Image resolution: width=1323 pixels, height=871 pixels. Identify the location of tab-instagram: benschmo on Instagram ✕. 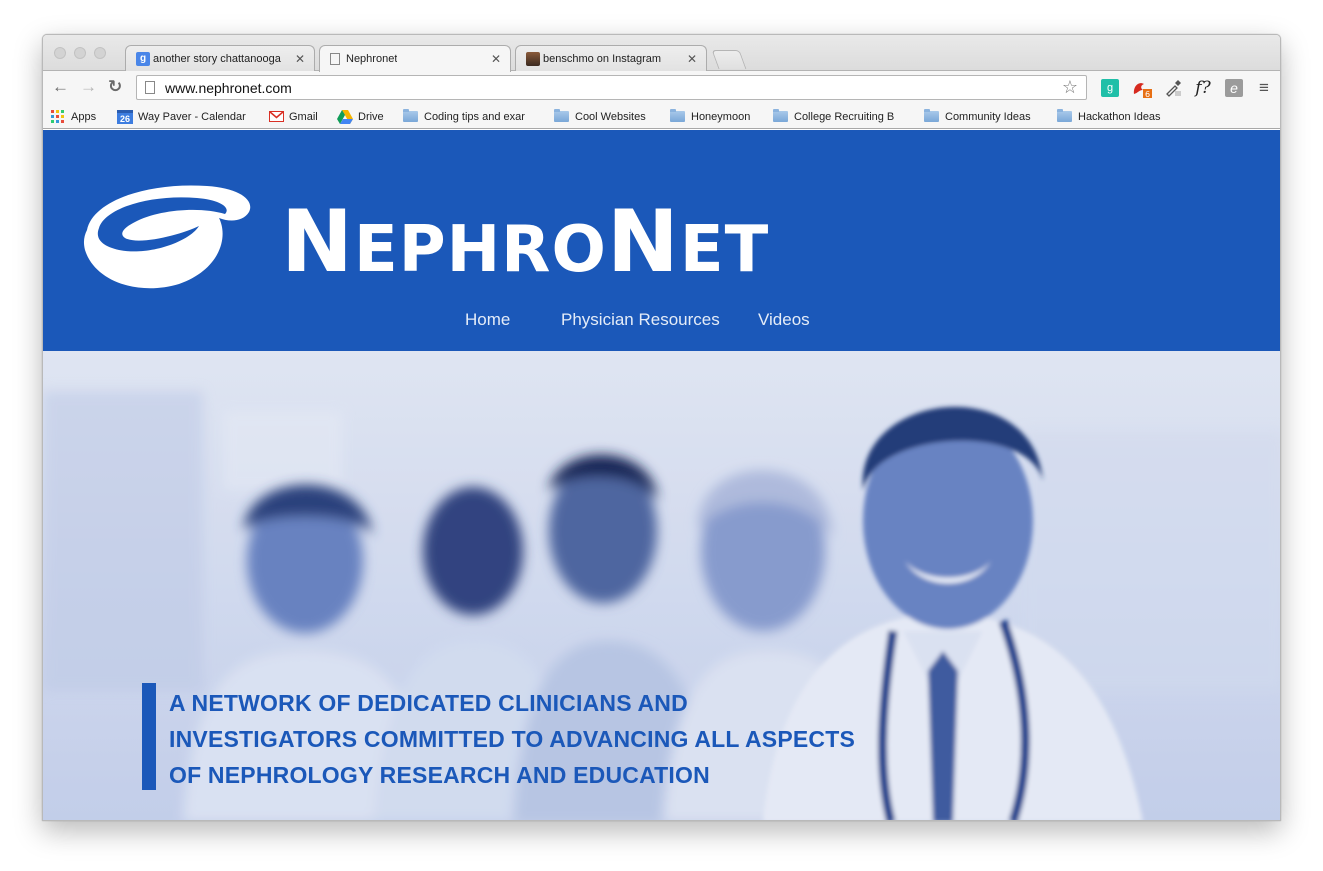
(611, 58).